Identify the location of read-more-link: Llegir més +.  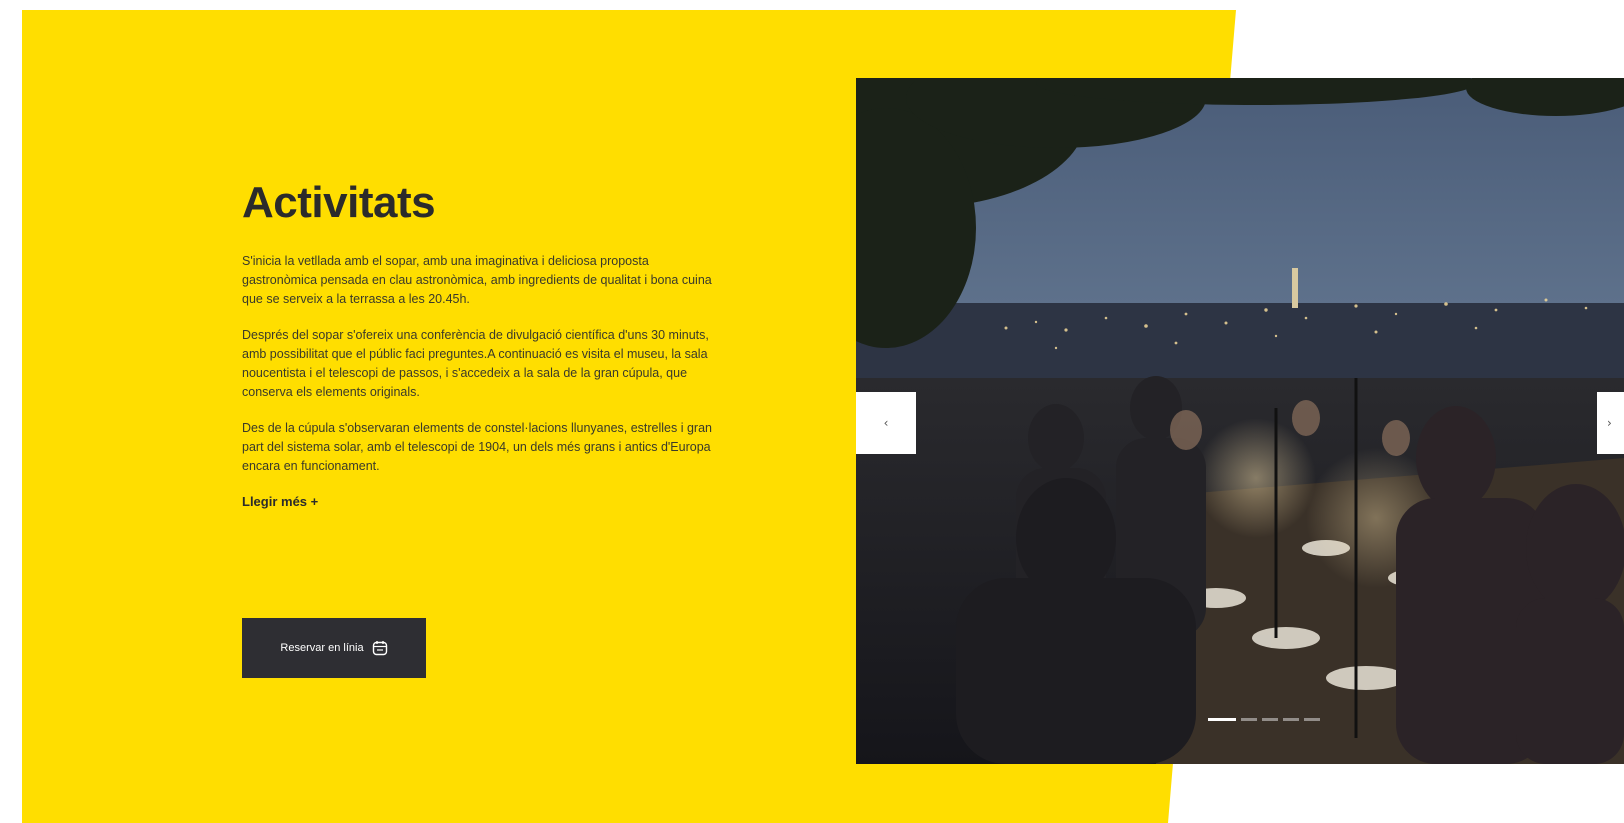
(280, 501).